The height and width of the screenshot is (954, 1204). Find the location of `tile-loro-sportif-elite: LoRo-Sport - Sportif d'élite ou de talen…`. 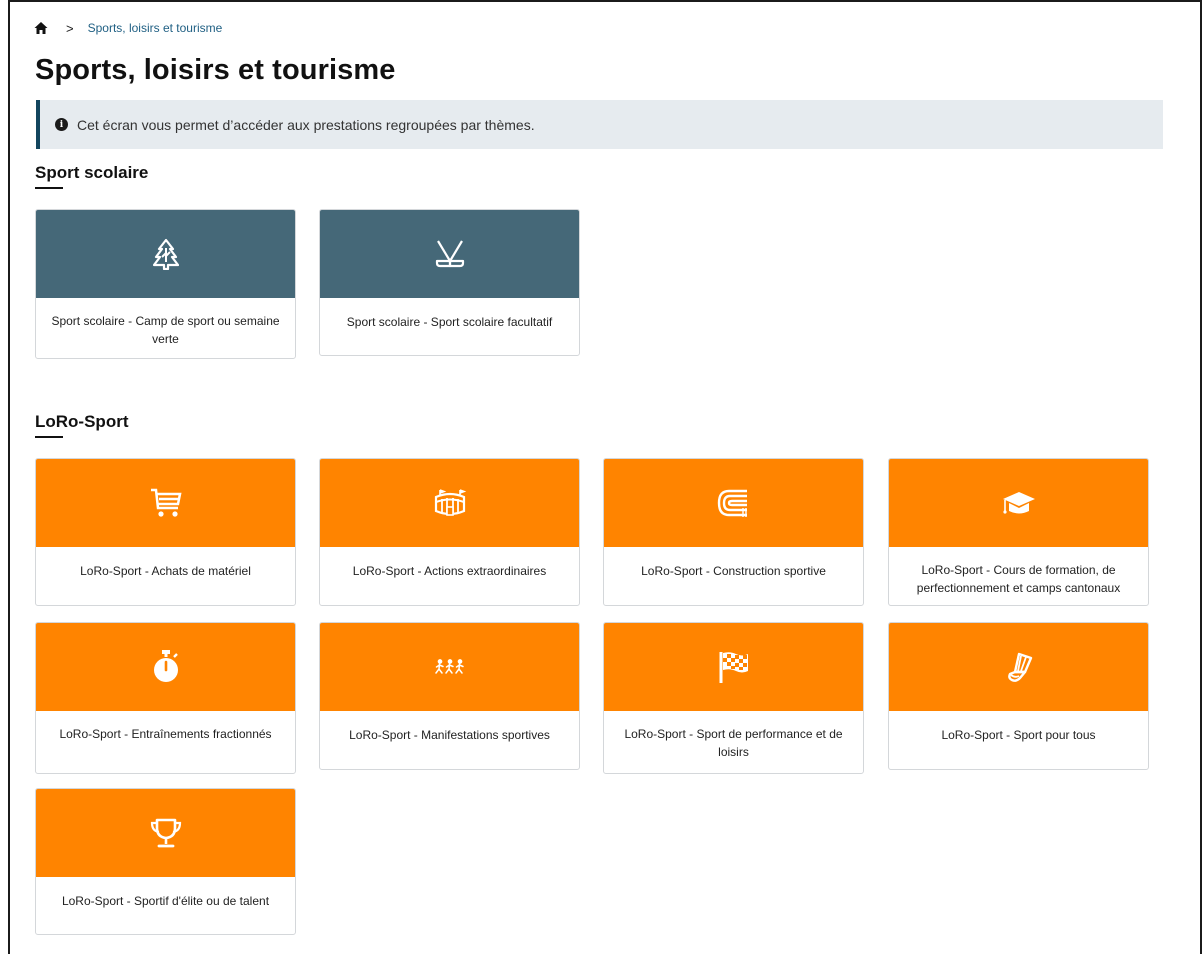

tile-loro-sportif-elite: LoRo-Sport - Sportif d'élite ou de talen… is located at coordinates (165, 861).